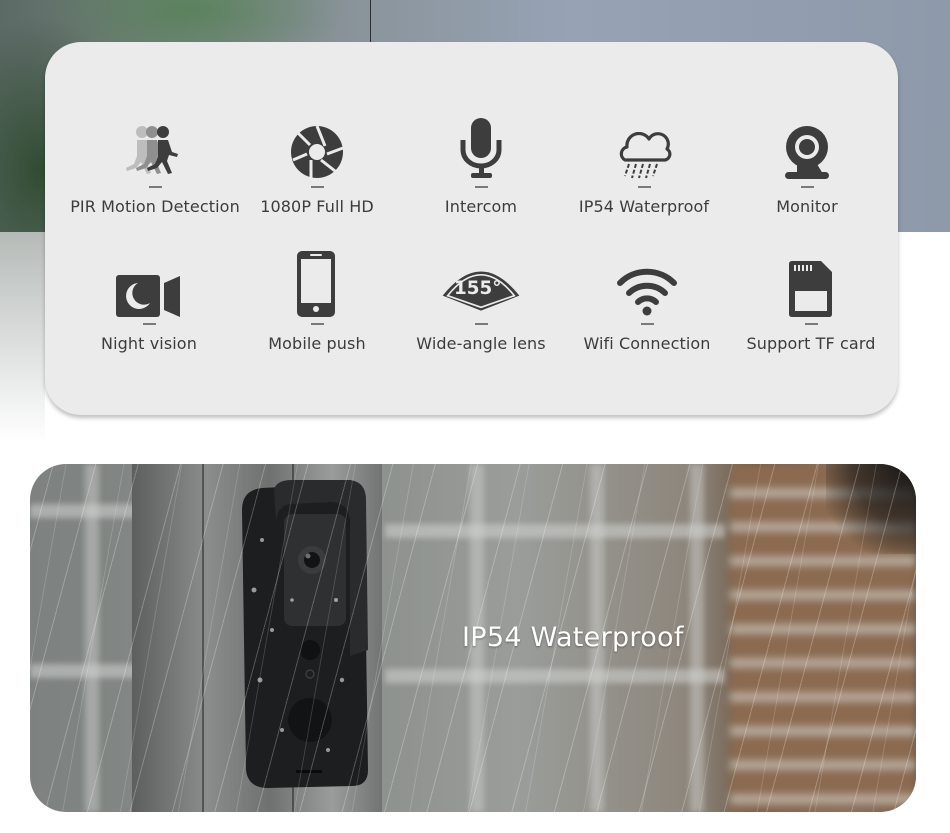 Image resolution: width=950 pixels, height=833 pixels. What do you see at coordinates (370, 21) in the screenshot?
I see `wall-seam` at bounding box center [370, 21].